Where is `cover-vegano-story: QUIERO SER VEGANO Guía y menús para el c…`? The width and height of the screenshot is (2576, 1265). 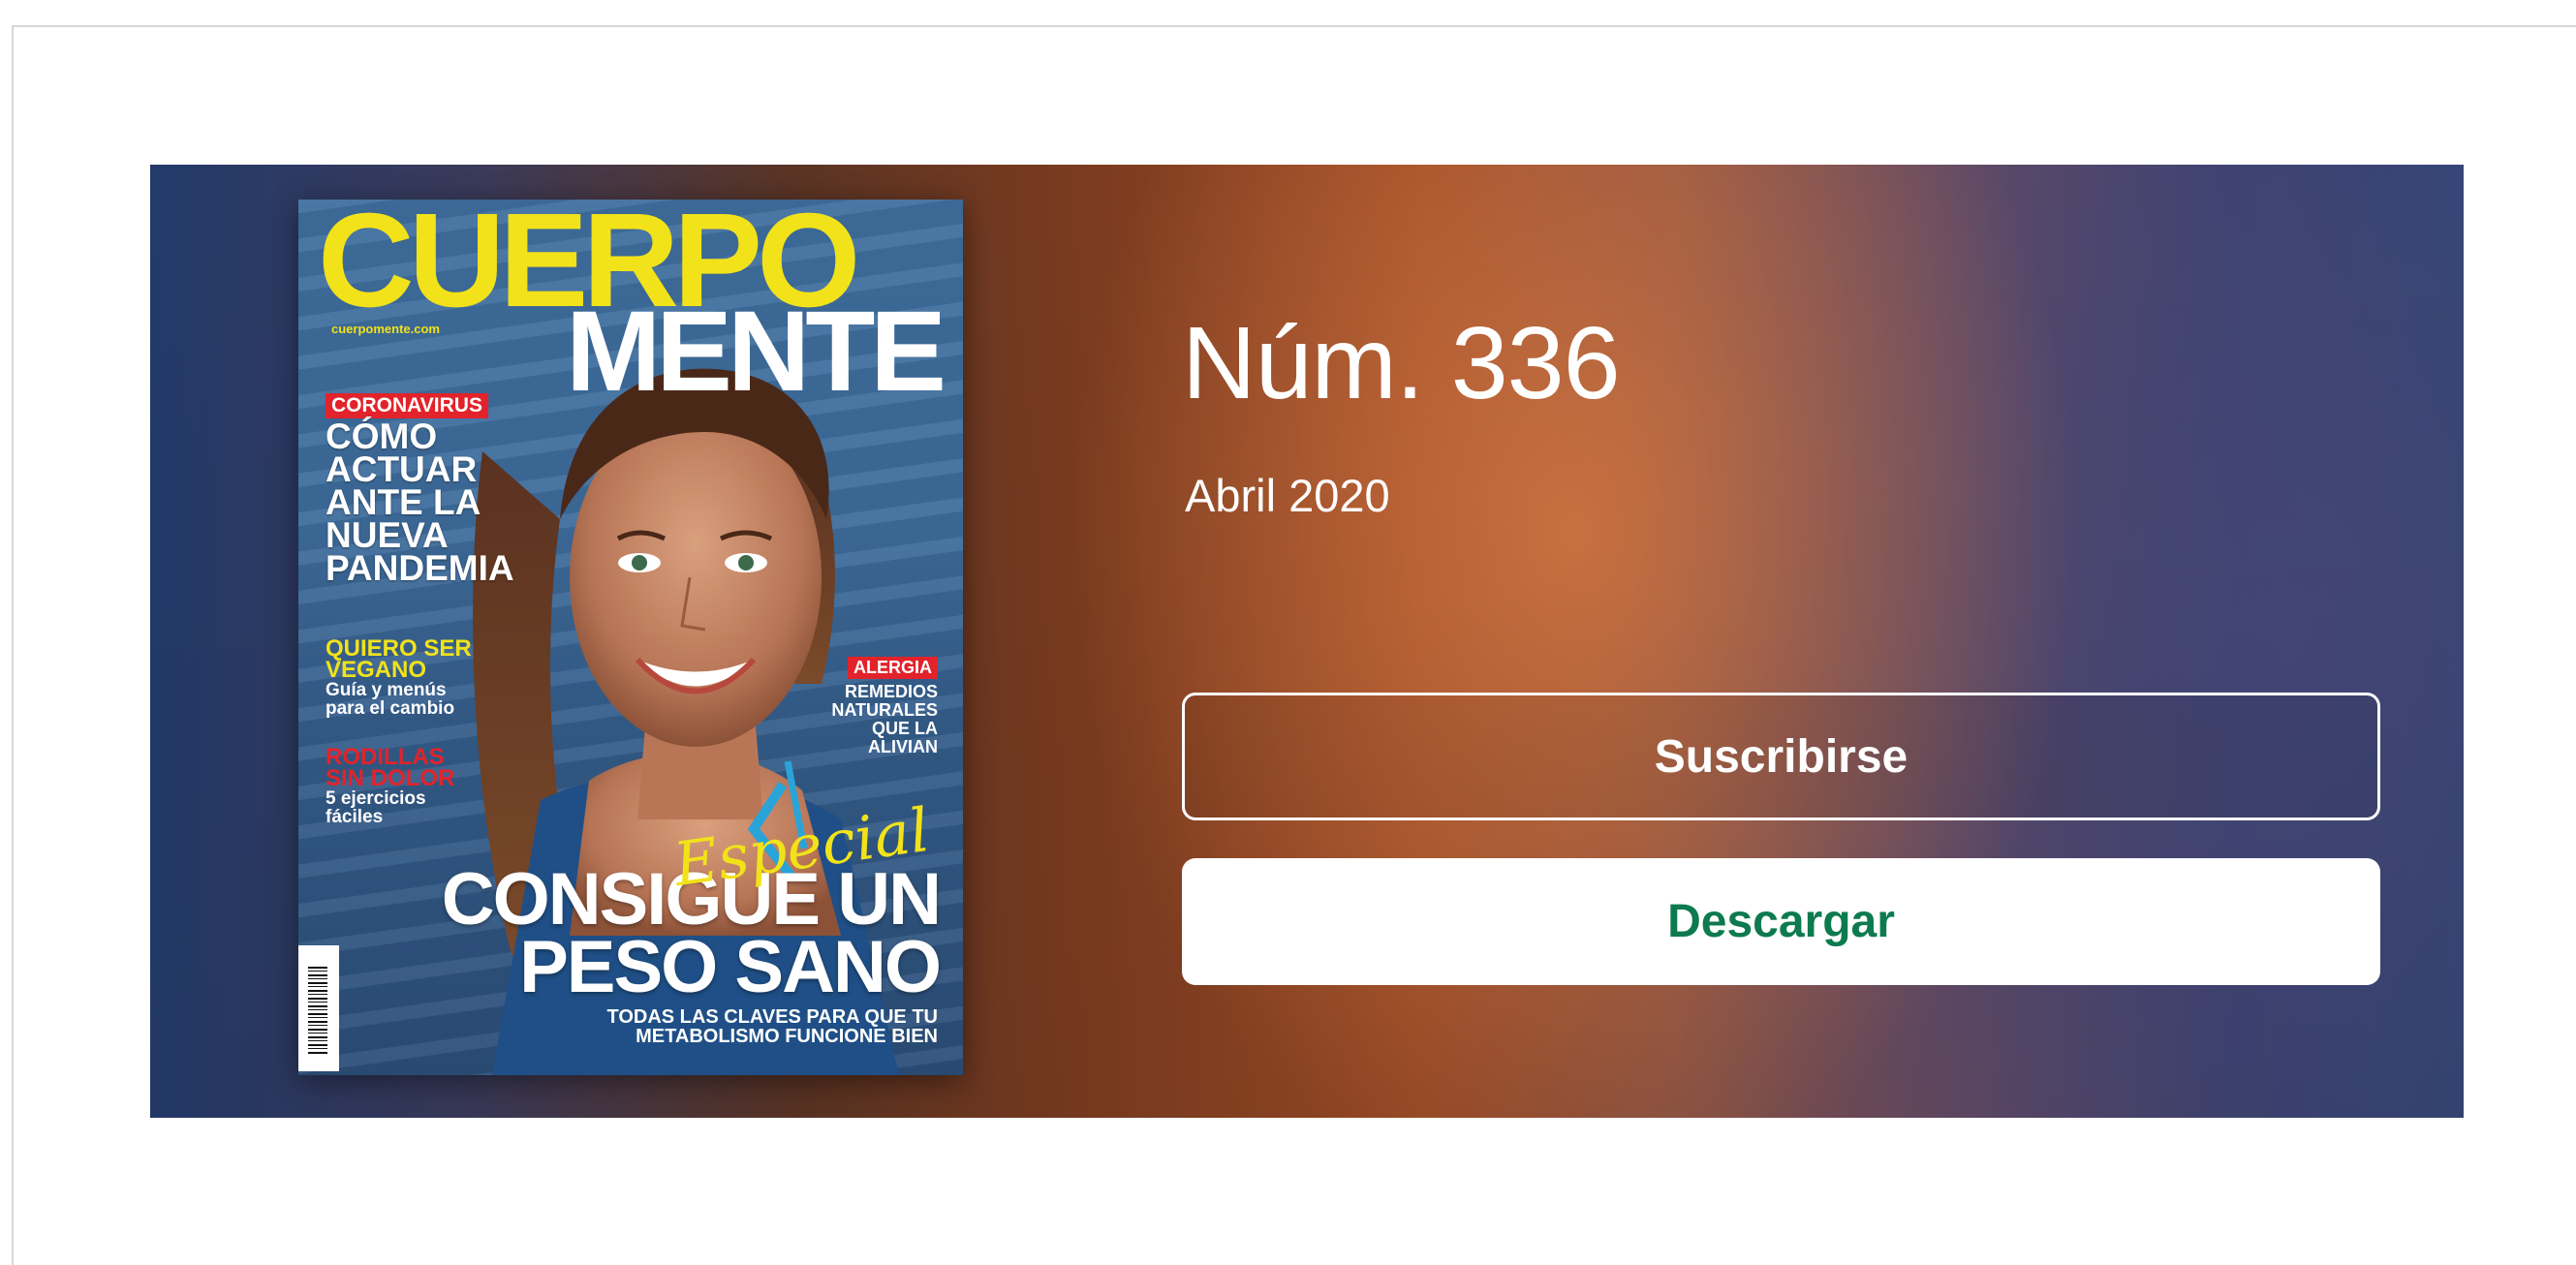
cover-vegano-story: QUIERO SER VEGANO Guía y menús para el c… is located at coordinates (399, 677).